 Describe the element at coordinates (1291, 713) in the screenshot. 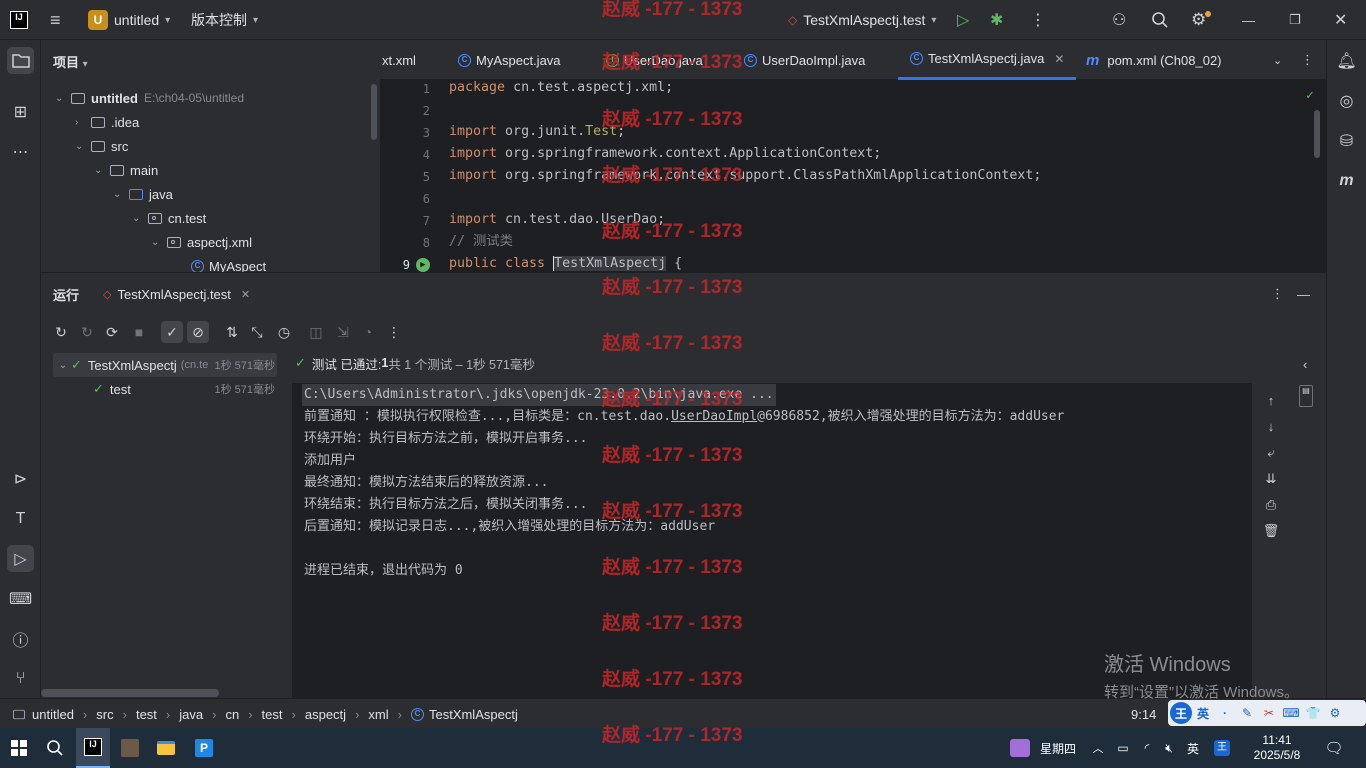

I see `ime-keyboard-icon: ⌨` at that location.